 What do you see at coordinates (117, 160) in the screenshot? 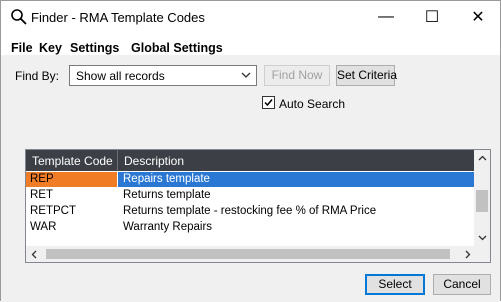
I see `column-separator` at bounding box center [117, 160].